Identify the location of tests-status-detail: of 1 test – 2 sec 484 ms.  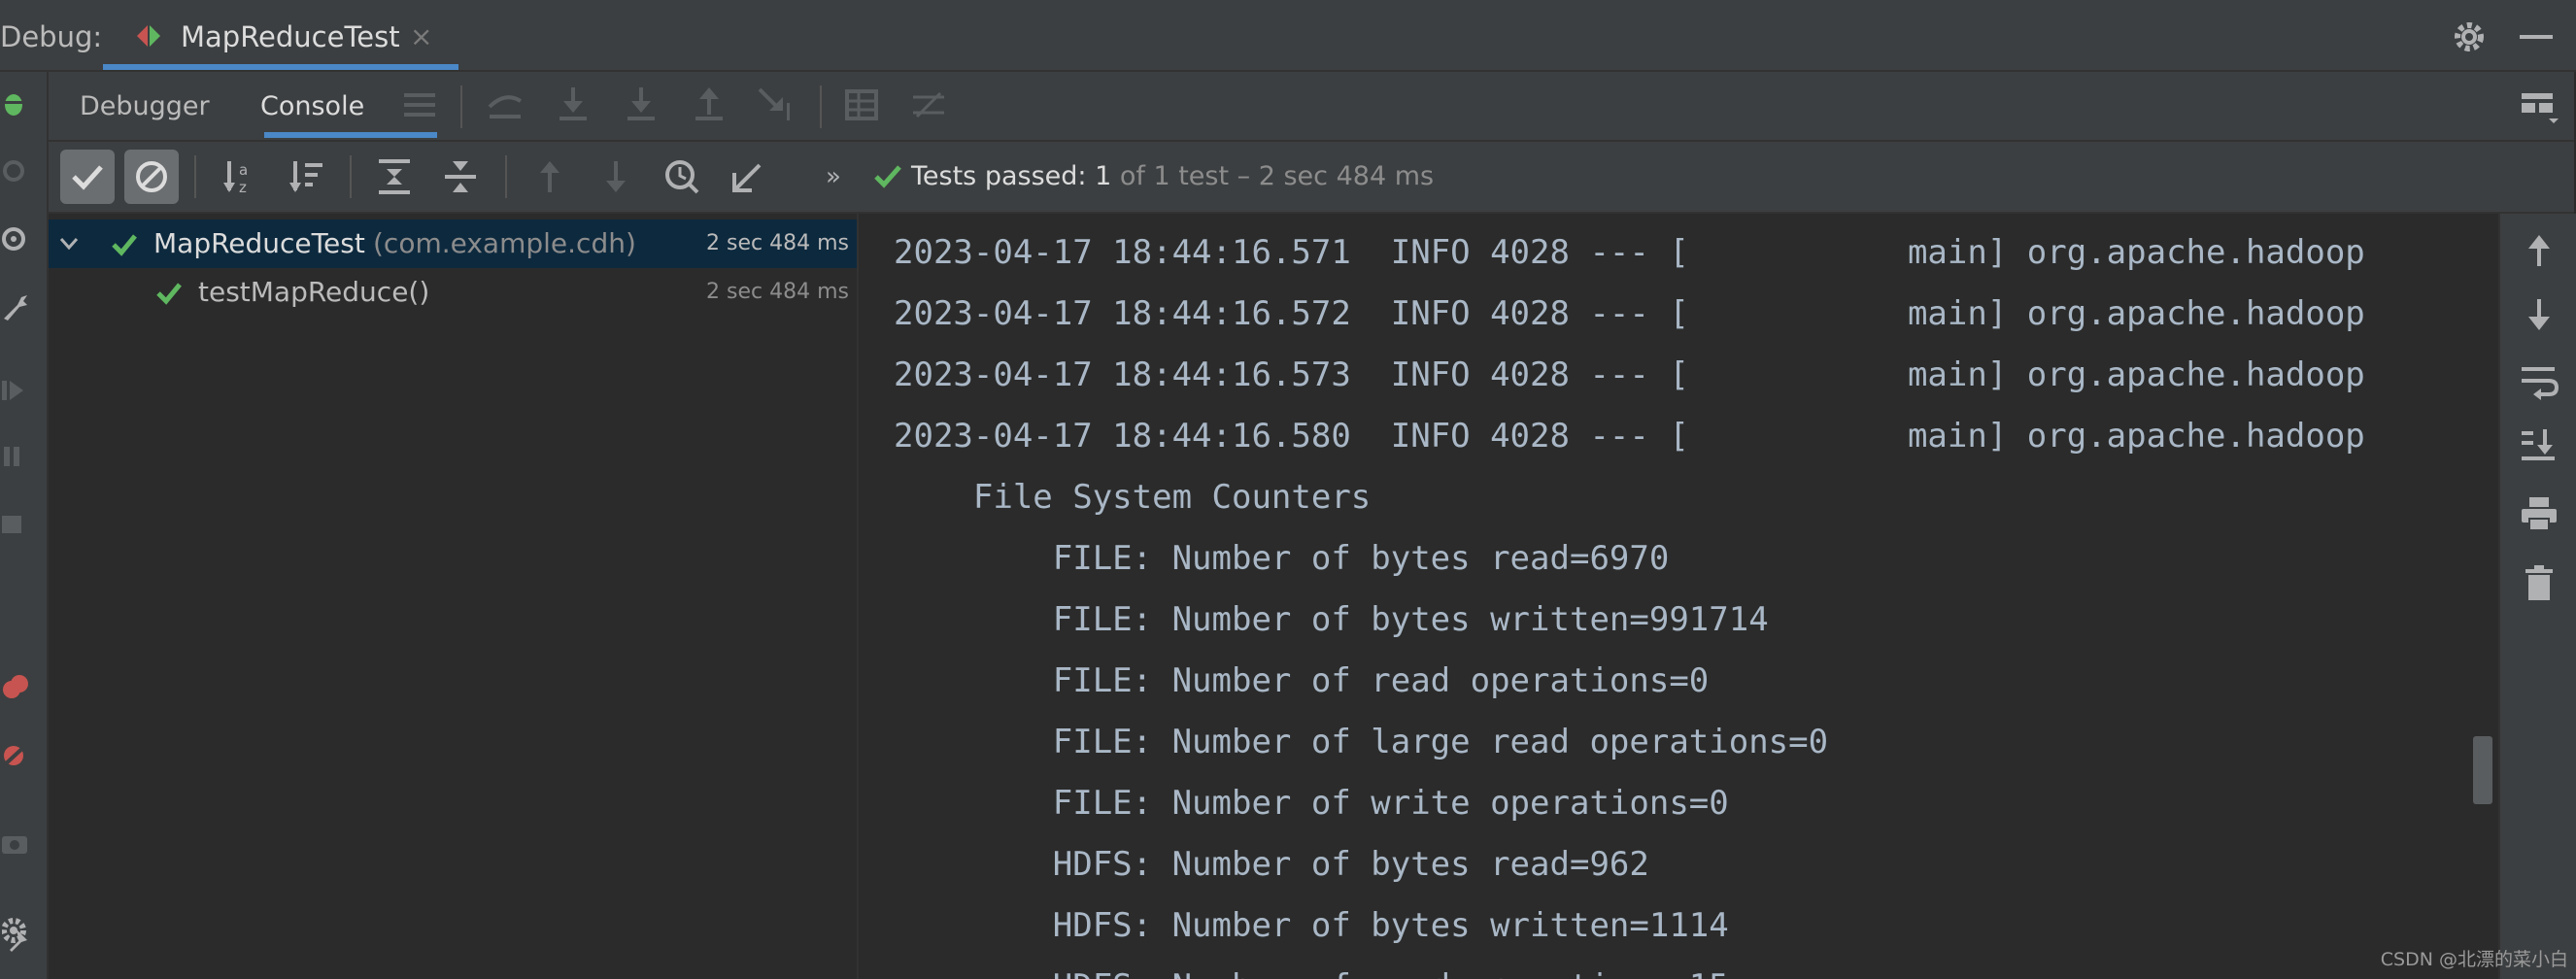
(1273, 176).